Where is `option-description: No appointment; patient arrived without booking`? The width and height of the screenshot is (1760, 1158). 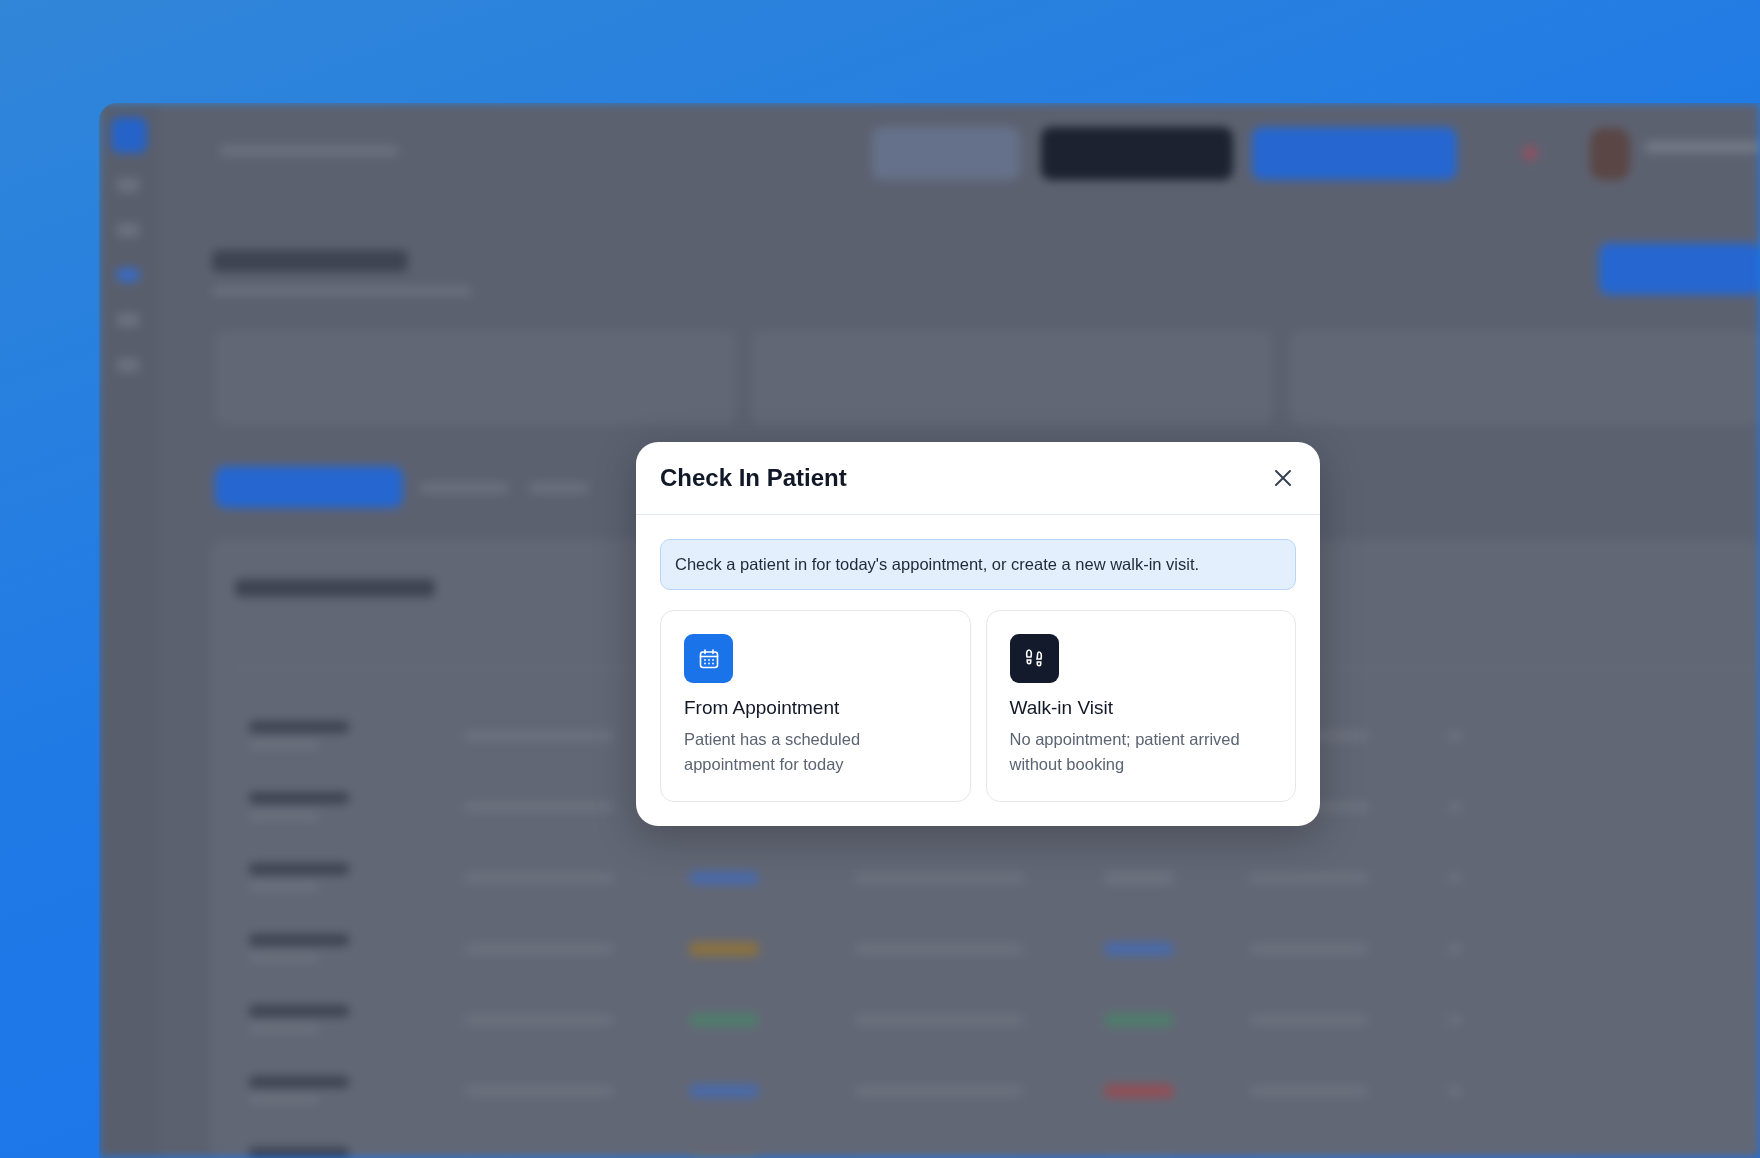
option-description: No appointment; patient arrived without booking is located at coordinates (1125, 752).